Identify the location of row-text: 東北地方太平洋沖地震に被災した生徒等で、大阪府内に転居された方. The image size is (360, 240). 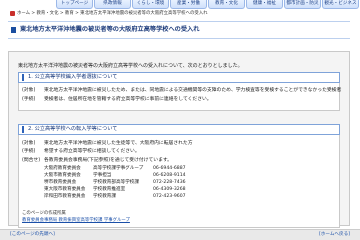
(118, 143).